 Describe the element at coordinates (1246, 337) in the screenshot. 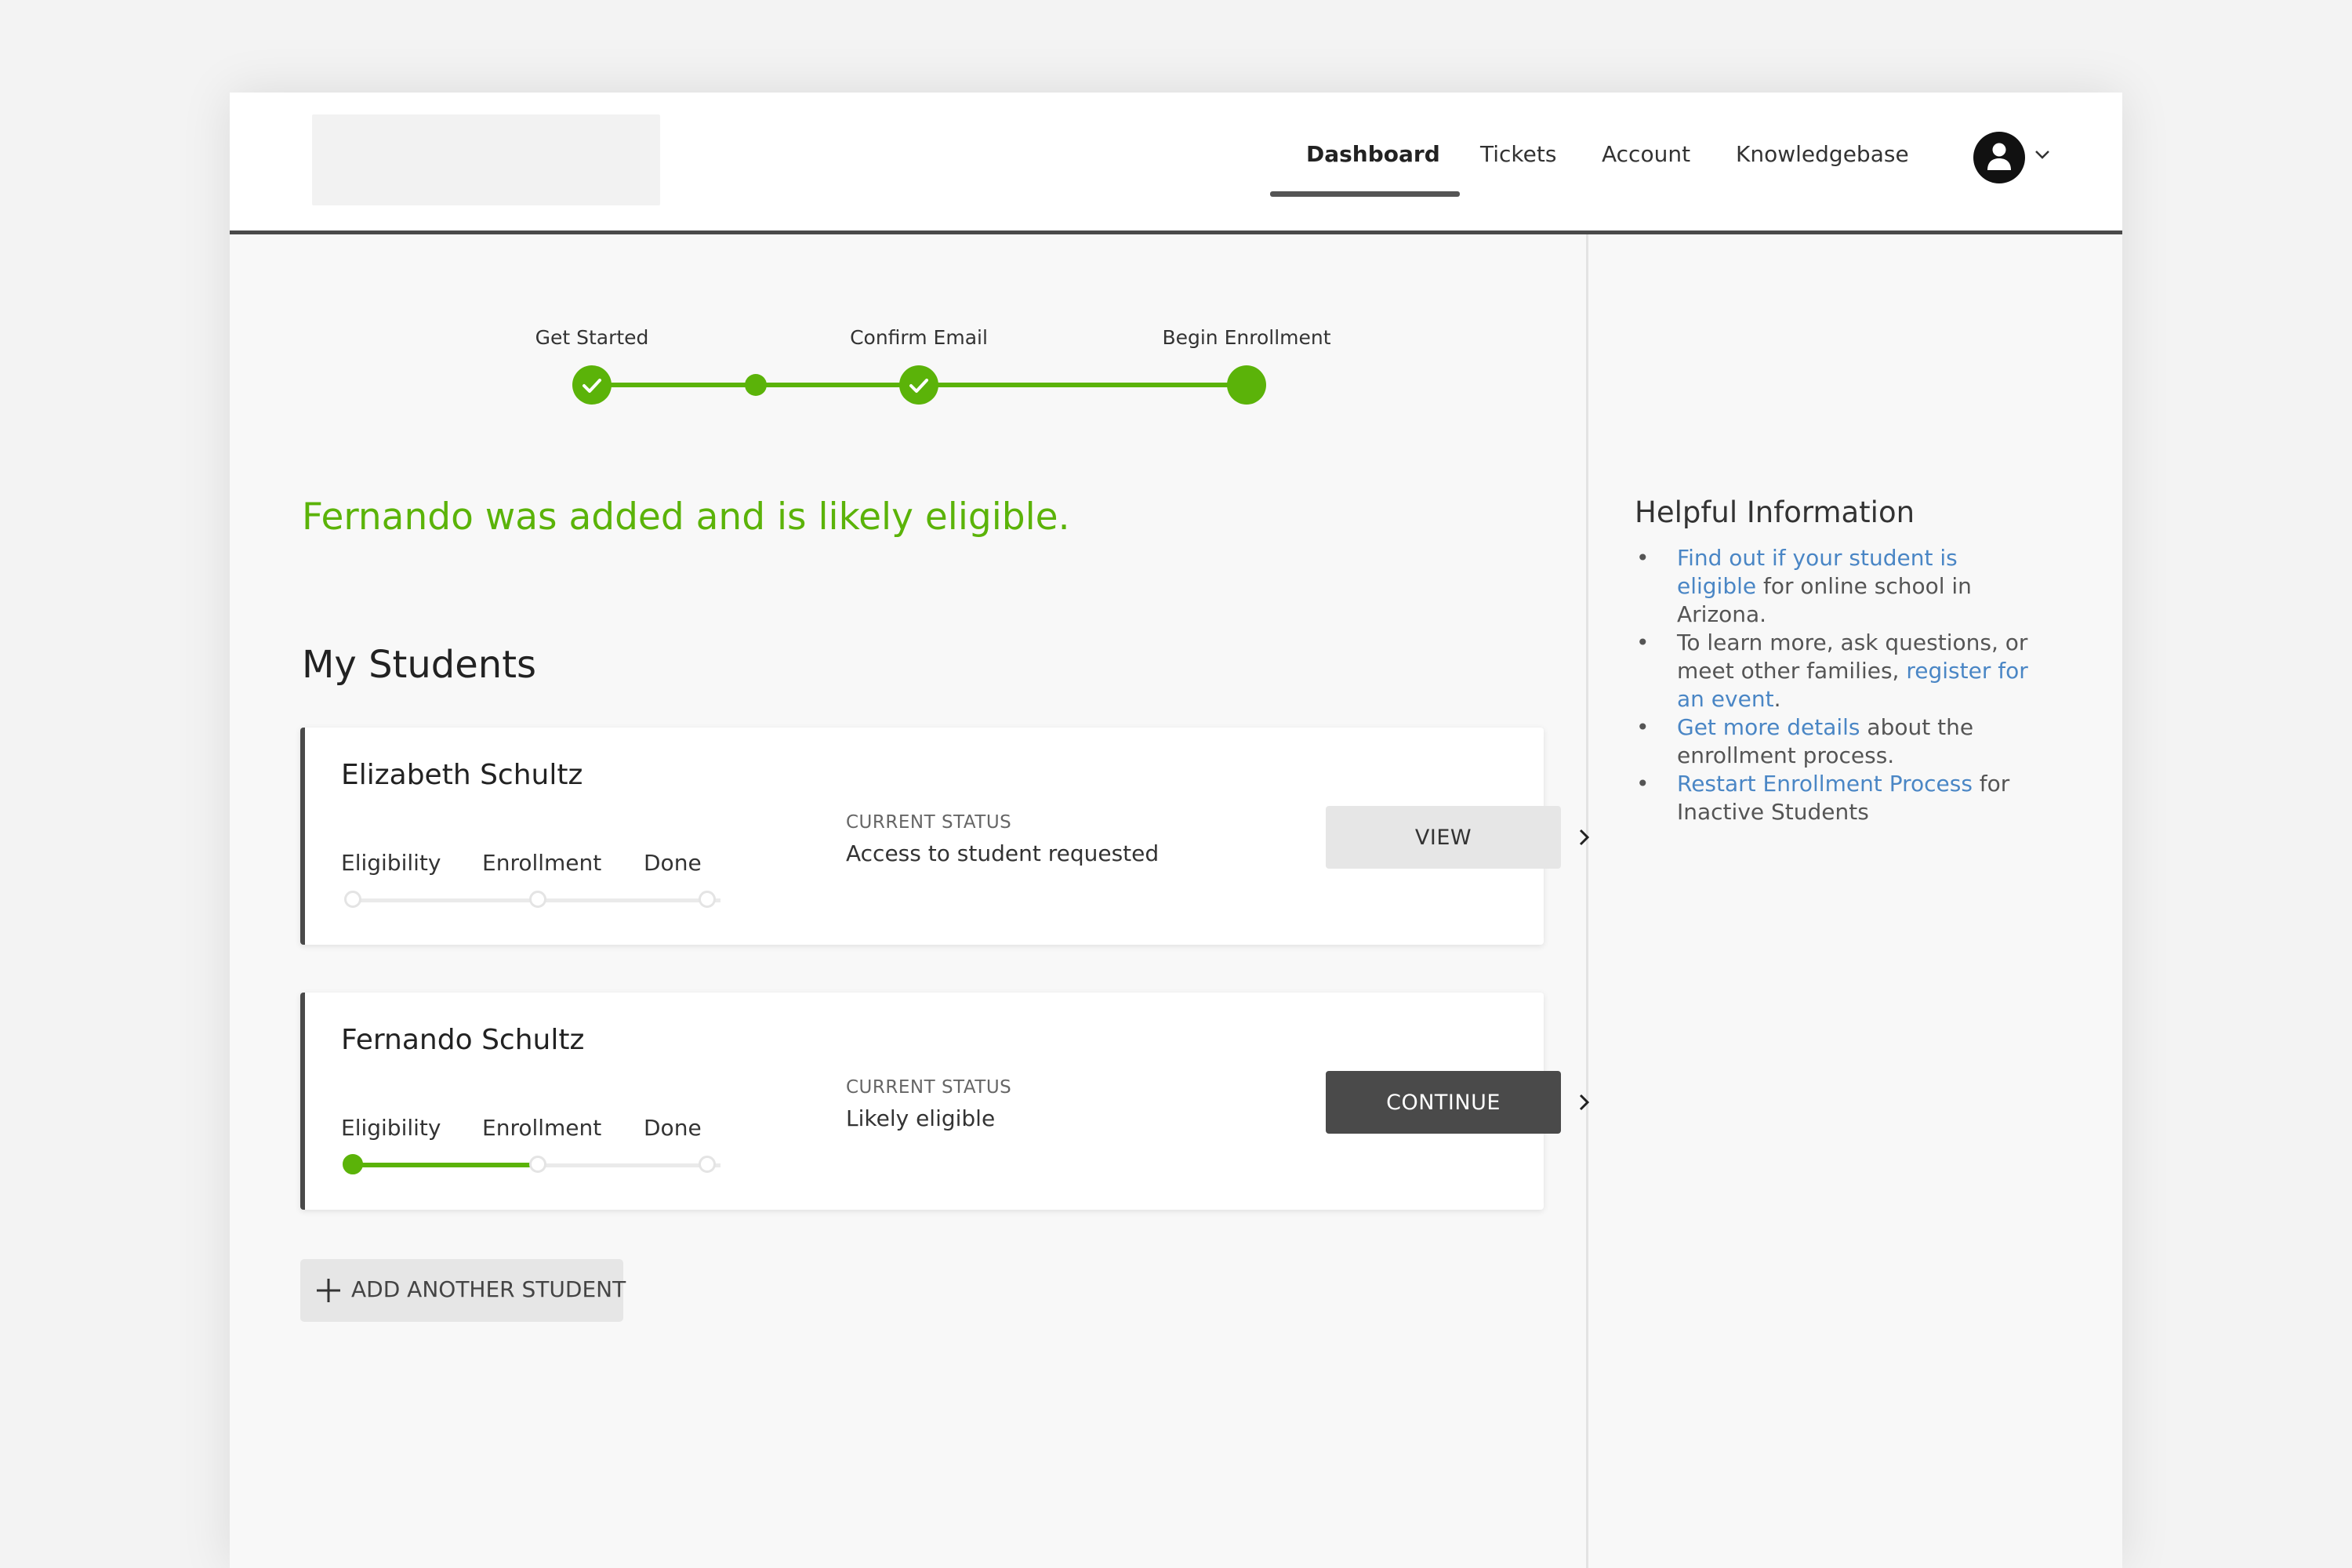

I see `step-label-begin-enrollment: Begin Enrollment` at that location.